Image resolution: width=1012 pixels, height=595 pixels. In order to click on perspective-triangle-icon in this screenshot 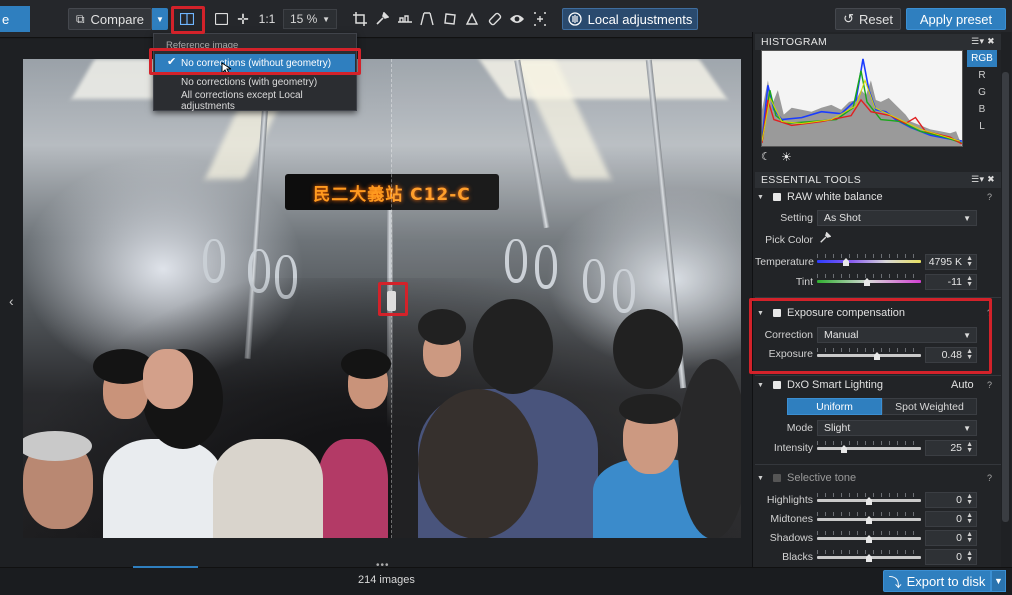, I will do `click(472, 19)`.